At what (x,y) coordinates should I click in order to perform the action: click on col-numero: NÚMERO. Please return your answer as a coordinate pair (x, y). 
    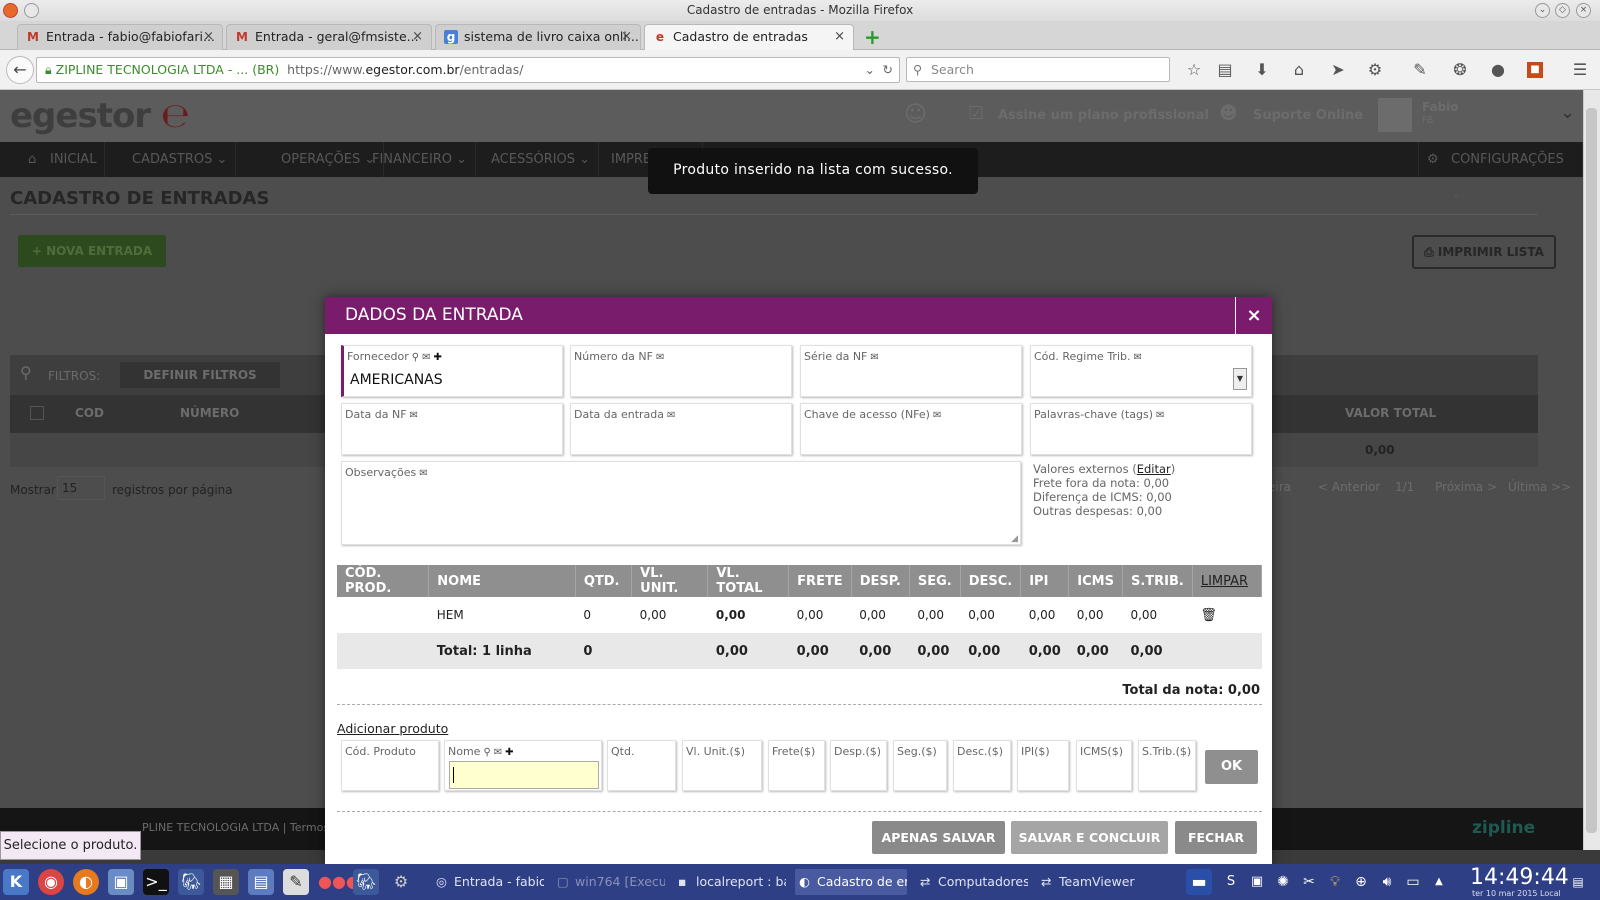
    Looking at the image, I should click on (209, 413).